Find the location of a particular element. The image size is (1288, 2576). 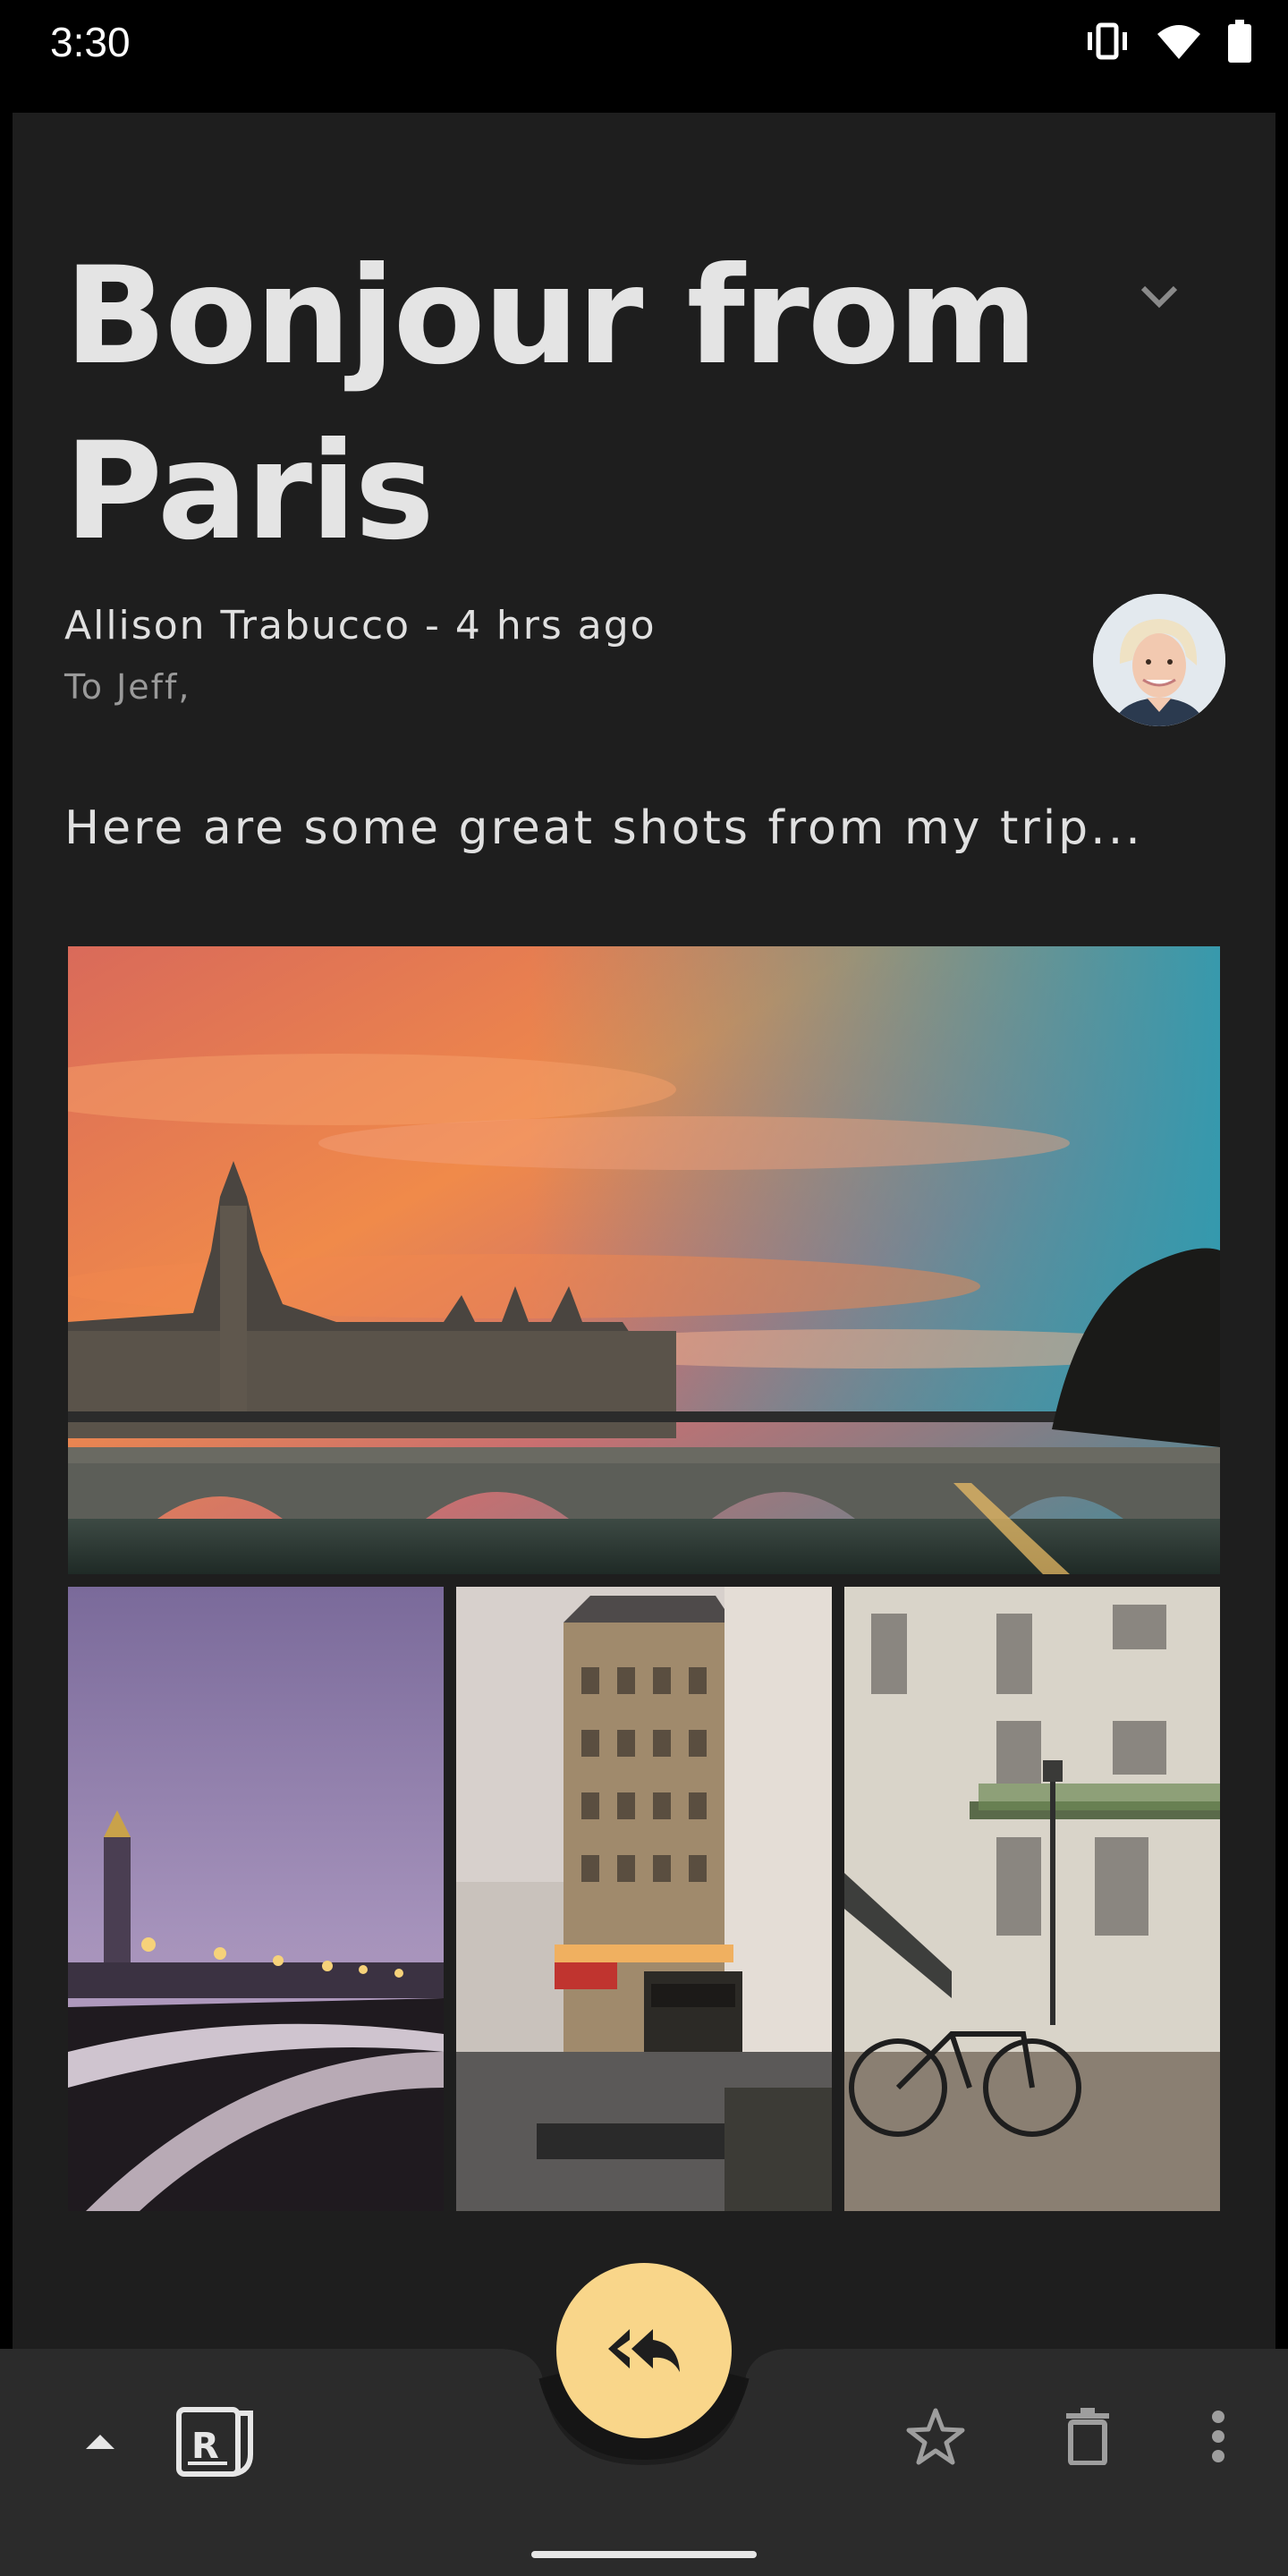

expand-email-button is located at coordinates (1159, 297).